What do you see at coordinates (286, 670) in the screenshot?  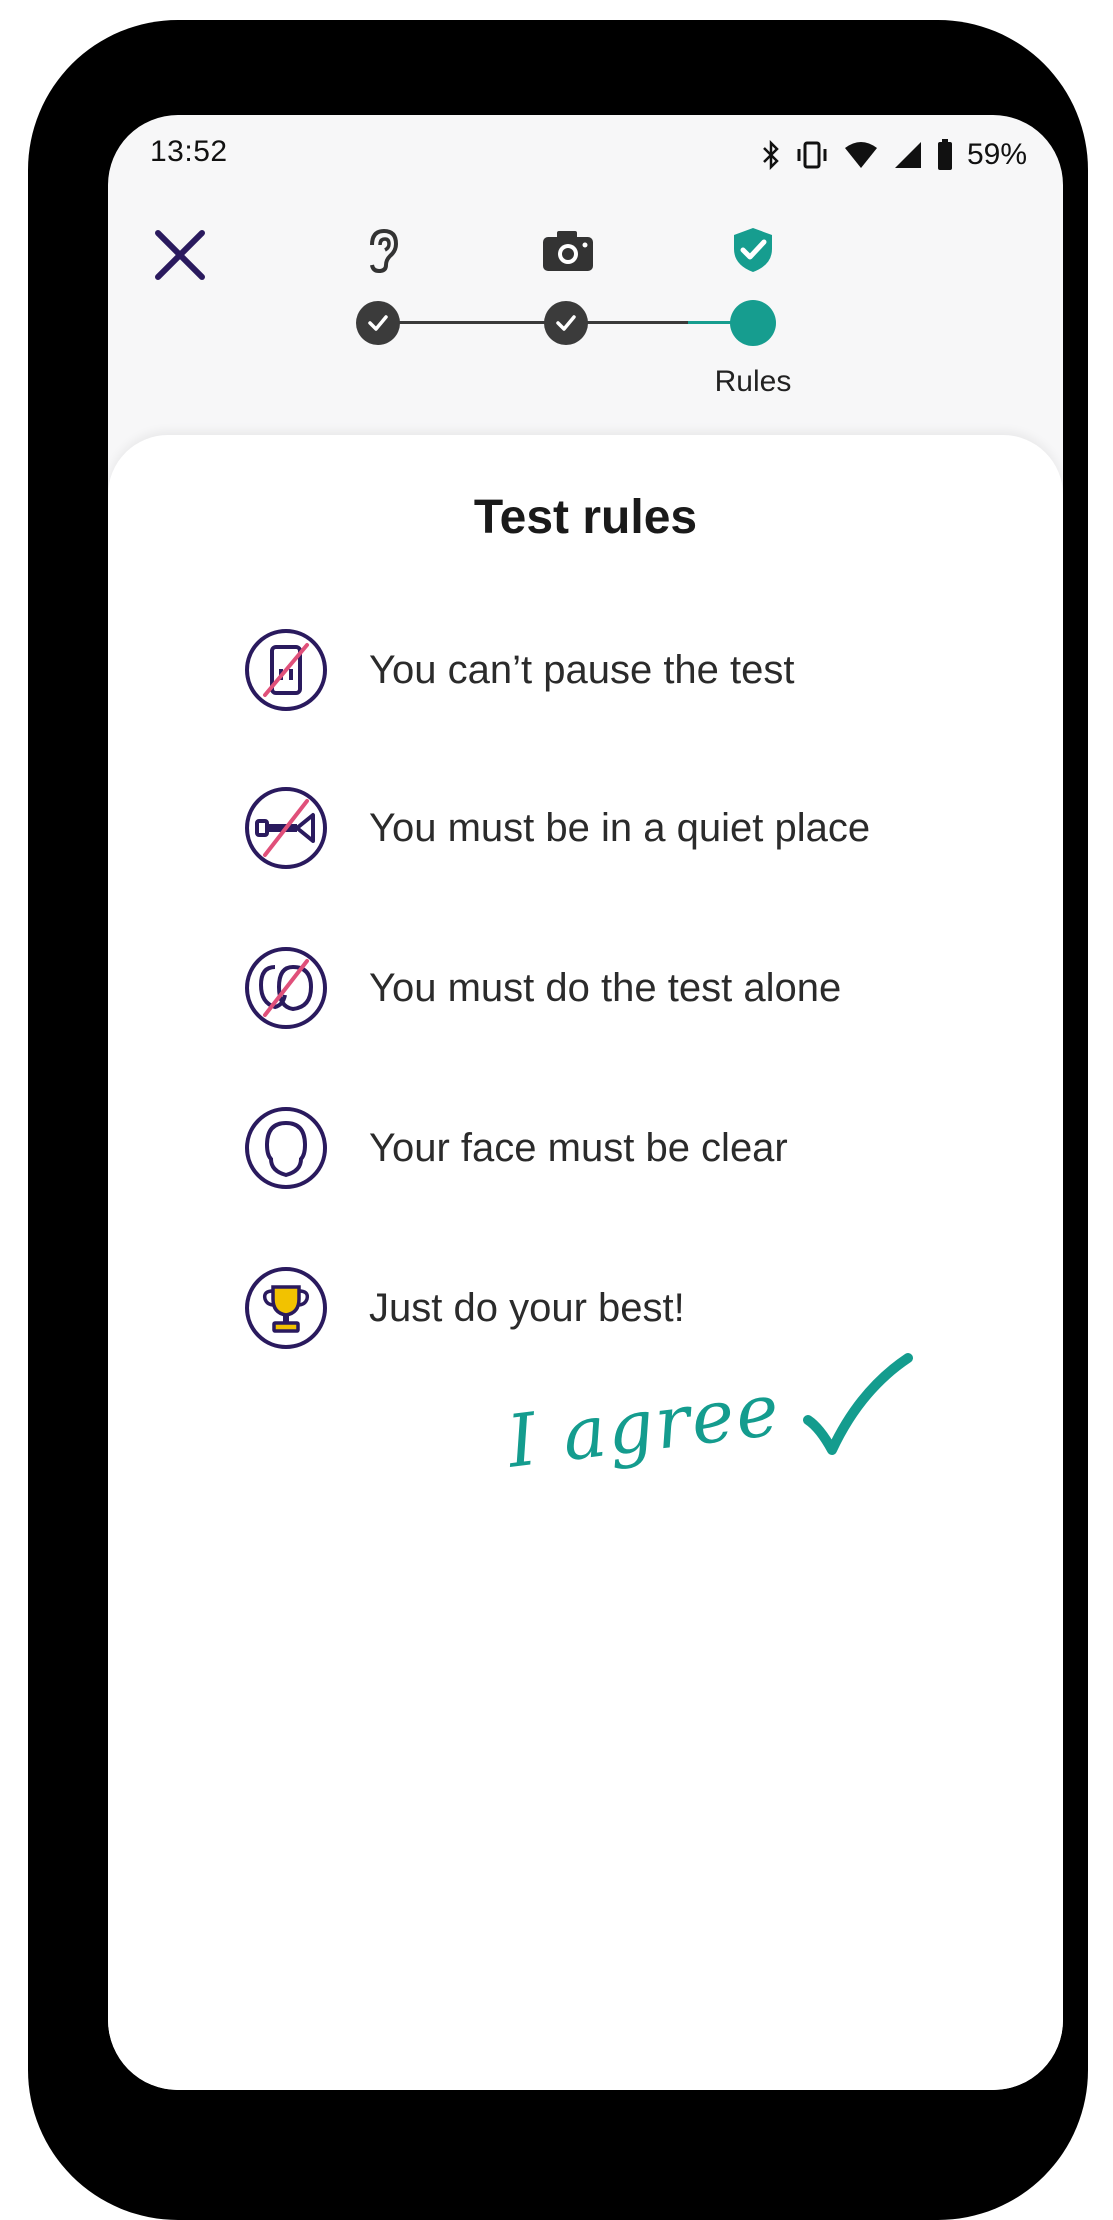 I see `no-phone-icon` at bounding box center [286, 670].